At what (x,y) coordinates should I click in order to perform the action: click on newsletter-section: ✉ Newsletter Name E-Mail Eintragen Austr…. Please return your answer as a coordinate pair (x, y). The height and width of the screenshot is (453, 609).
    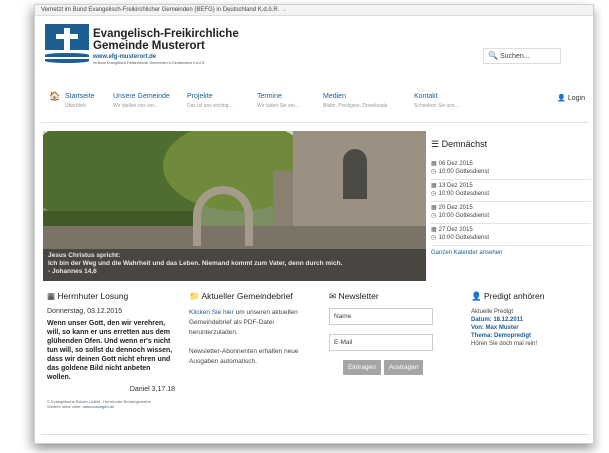
    Looking at the image, I should click on (389, 333).